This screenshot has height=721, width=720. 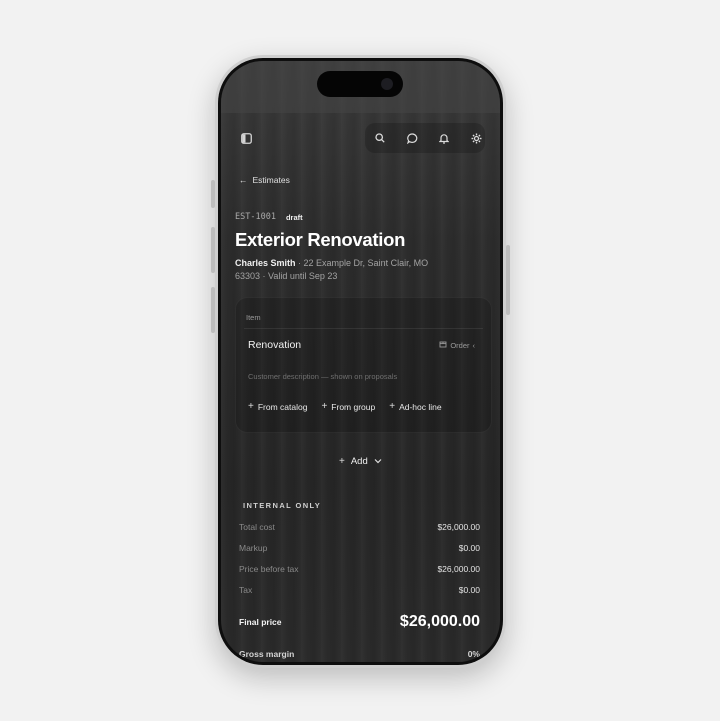 What do you see at coordinates (353, 406) in the screenshot?
I see `from-group-label: From group` at bounding box center [353, 406].